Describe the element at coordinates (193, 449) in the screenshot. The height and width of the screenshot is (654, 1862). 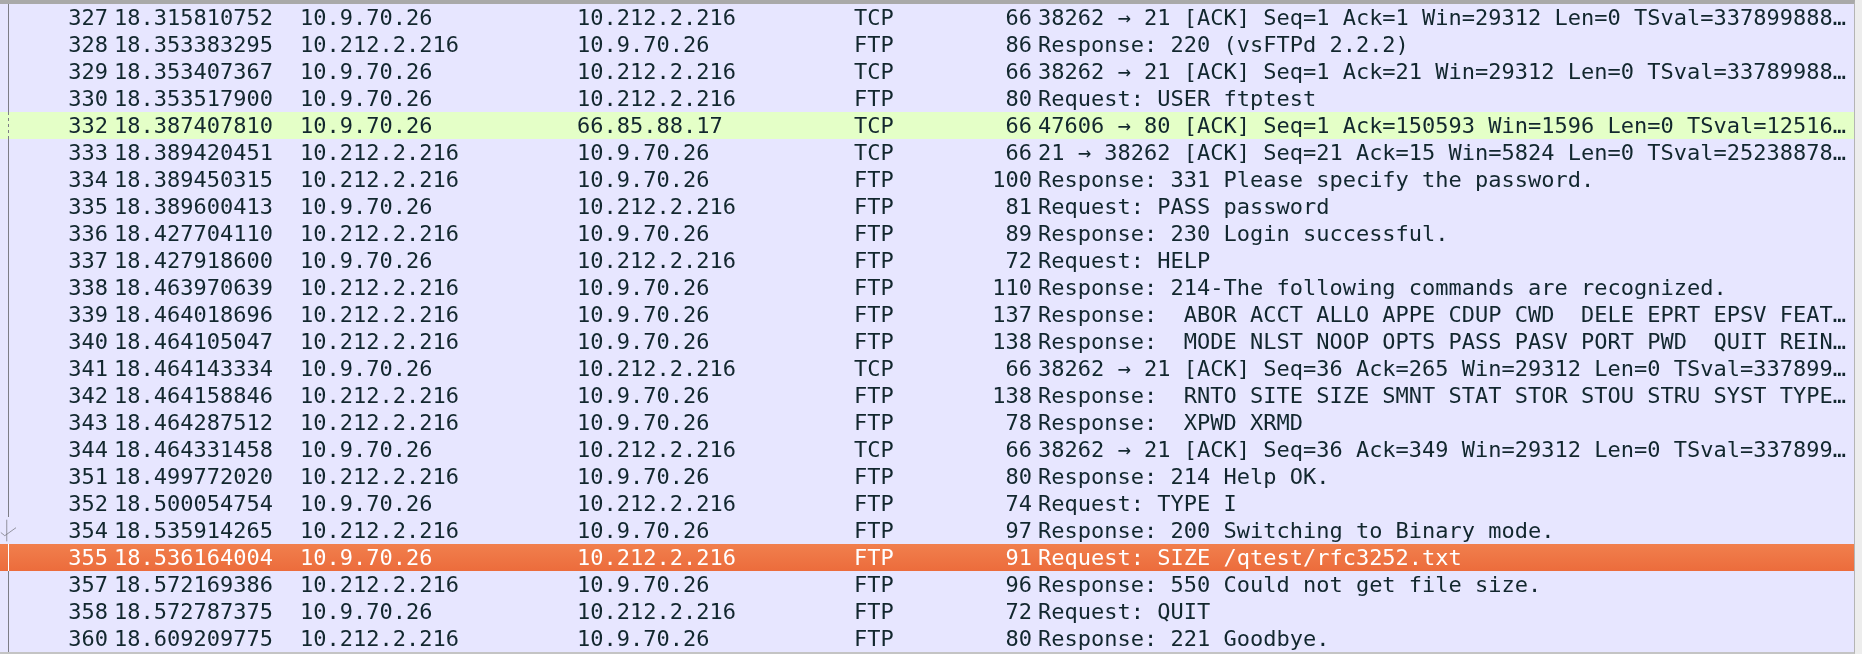
I see `timestamp: 18.464331458` at that location.